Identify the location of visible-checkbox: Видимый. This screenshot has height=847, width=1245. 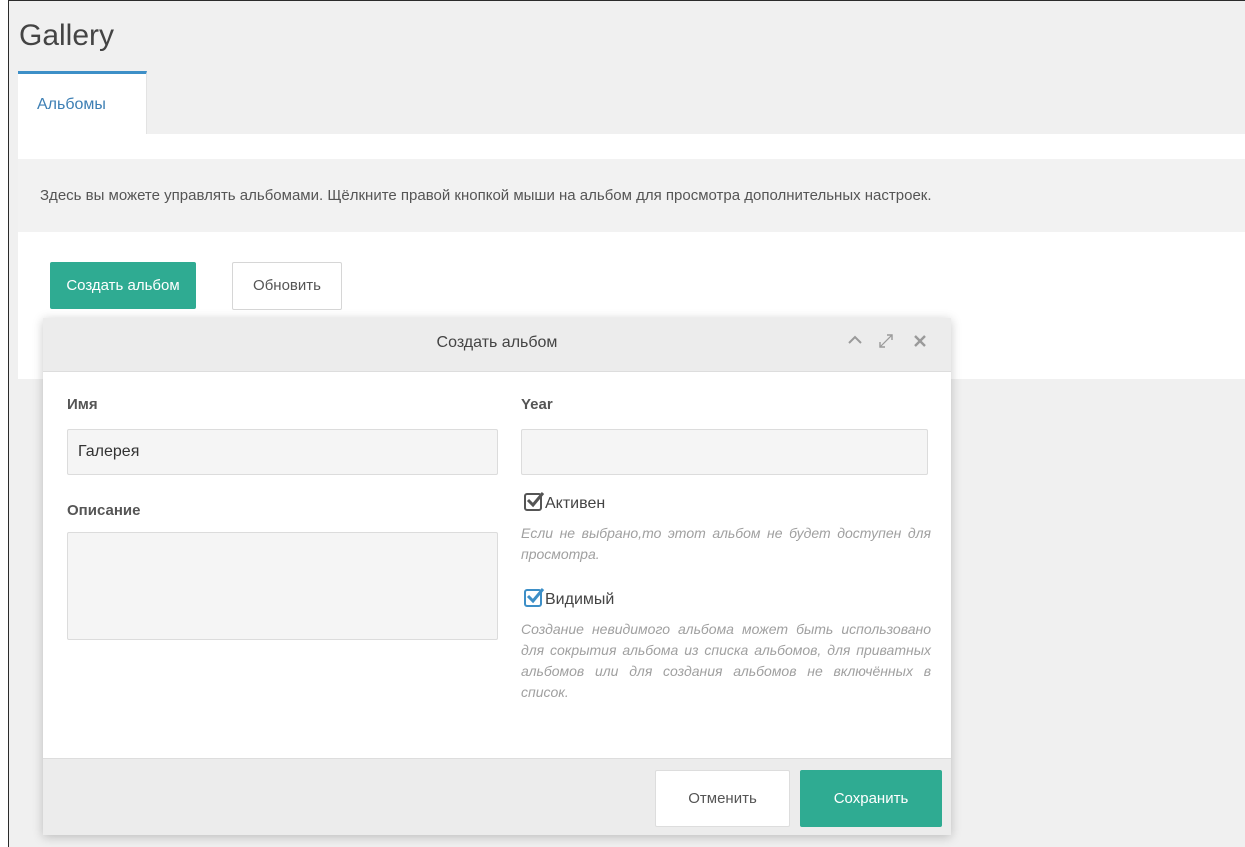
(569, 598).